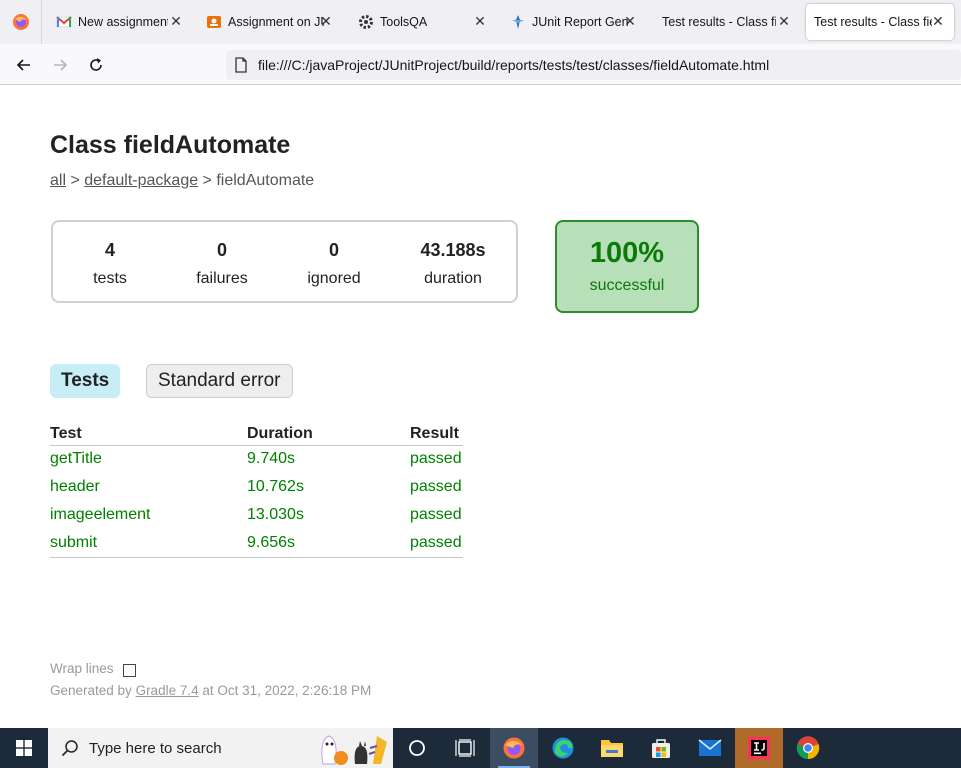 The height and width of the screenshot is (768, 961). I want to click on table-row: header 10.762s passed, so click(256, 487).